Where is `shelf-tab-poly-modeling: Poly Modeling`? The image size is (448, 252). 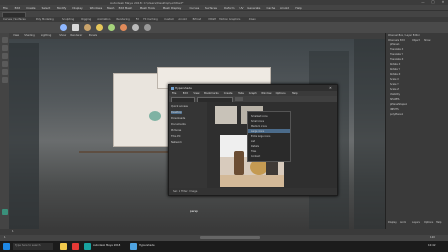
shelf-tab-poly-modeling: Poly Modeling is located at coordinates (45, 19).